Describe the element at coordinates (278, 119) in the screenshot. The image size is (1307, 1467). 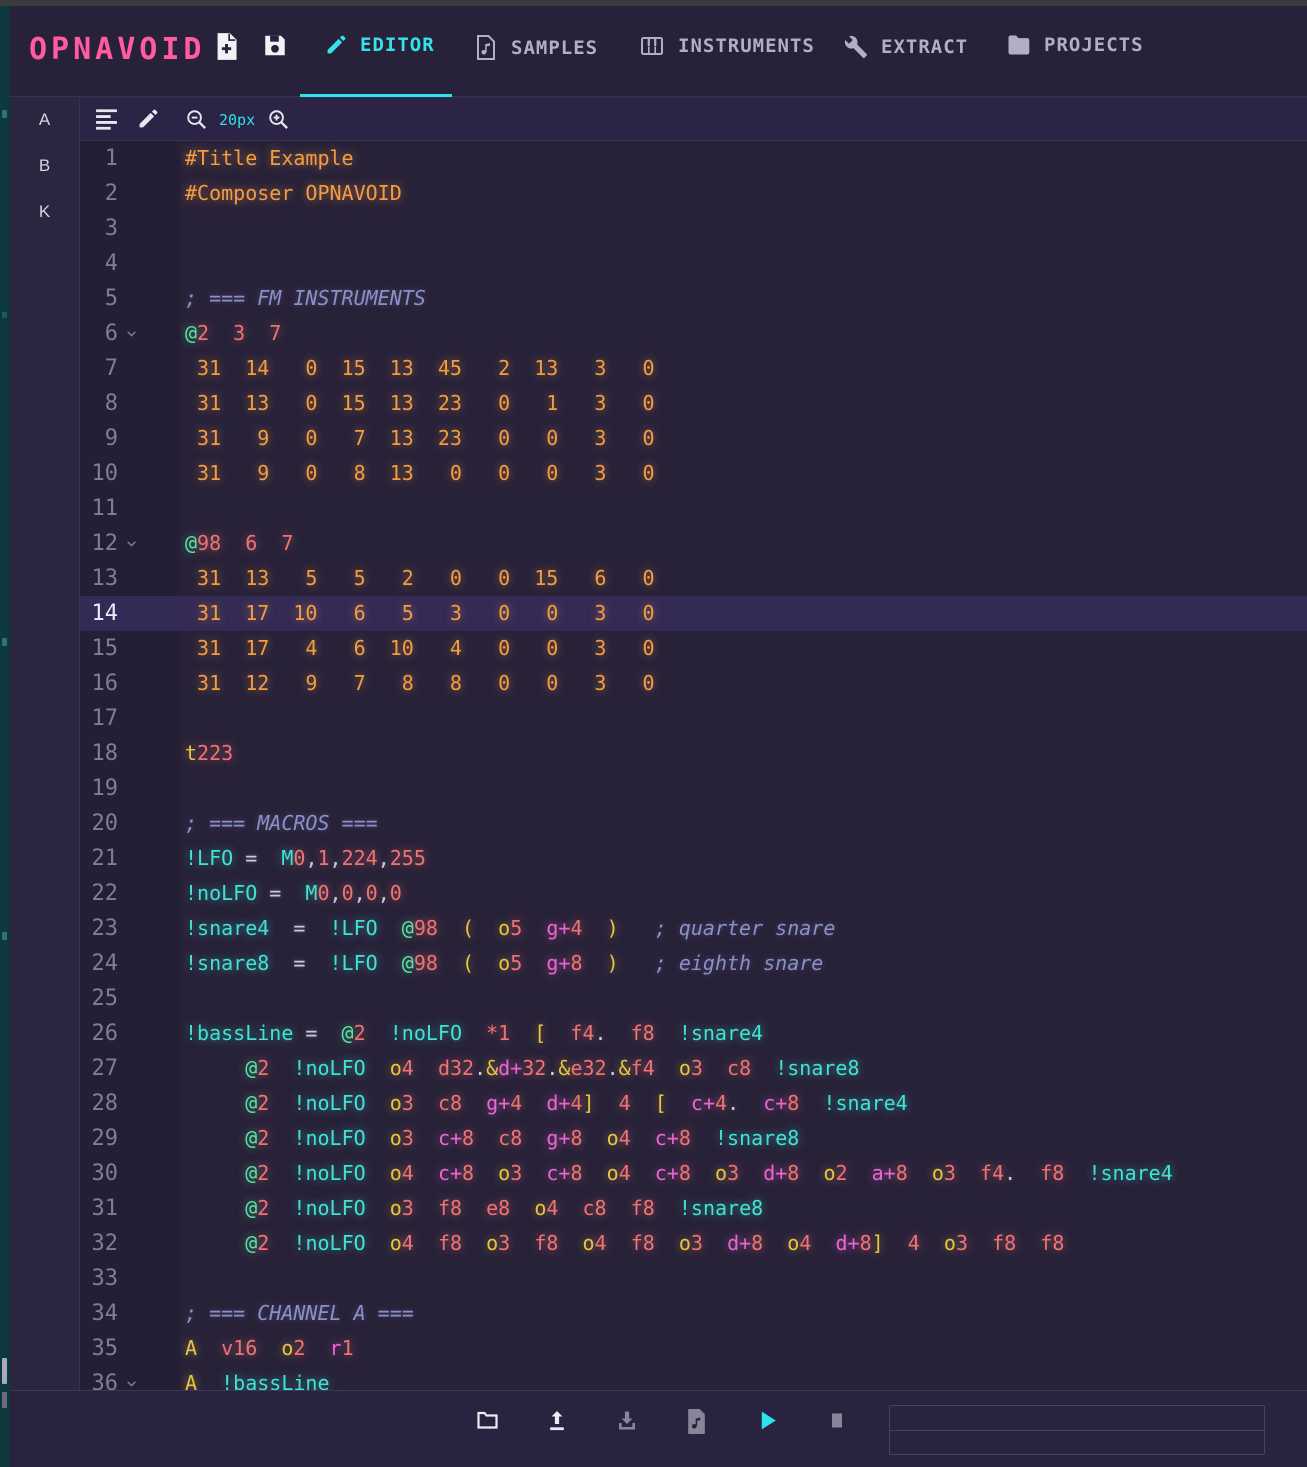
I see `zoom-in-button` at that location.